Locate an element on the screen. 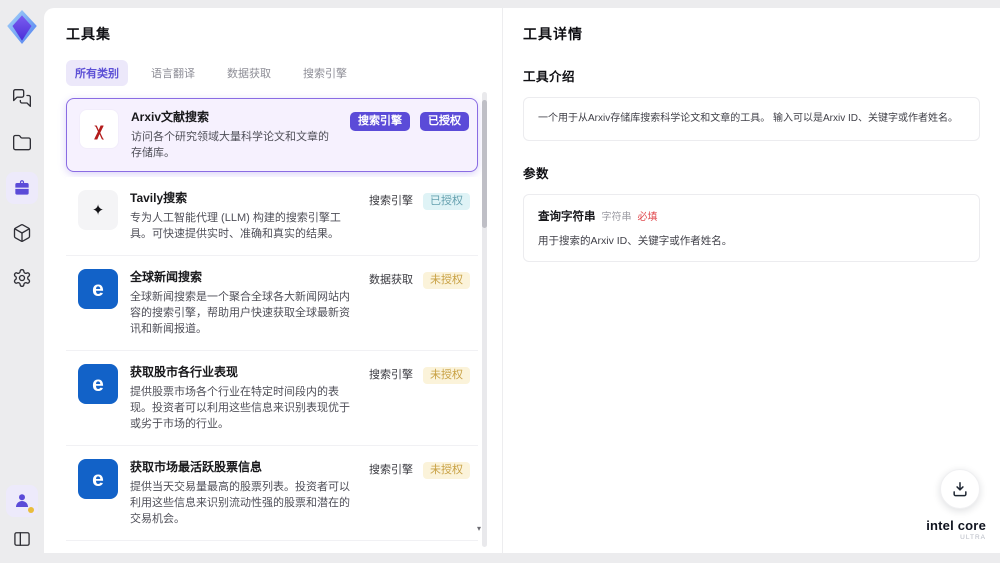 The width and height of the screenshot is (1000, 563). app-logo-icon is located at coordinates (22, 27).